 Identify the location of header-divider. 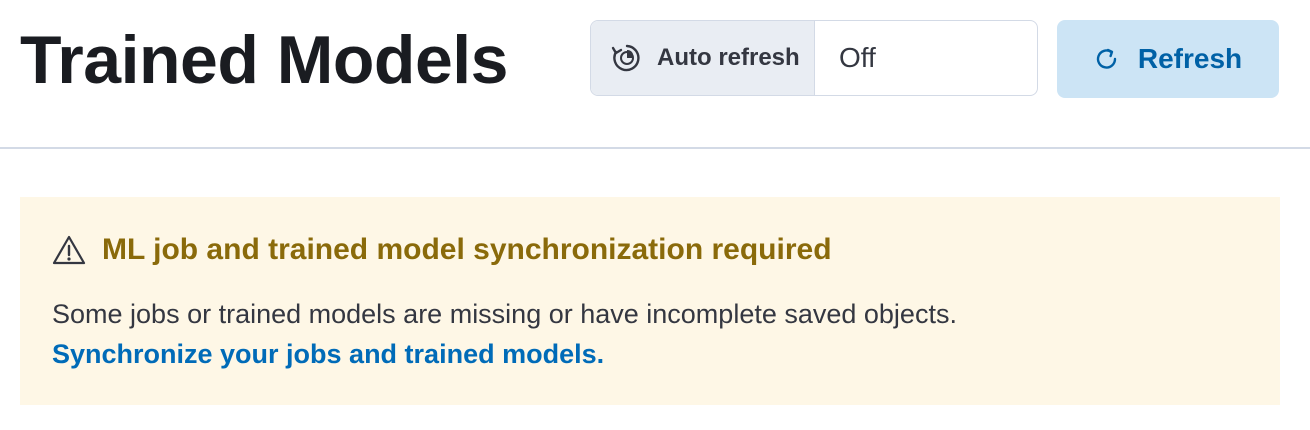
(655, 148).